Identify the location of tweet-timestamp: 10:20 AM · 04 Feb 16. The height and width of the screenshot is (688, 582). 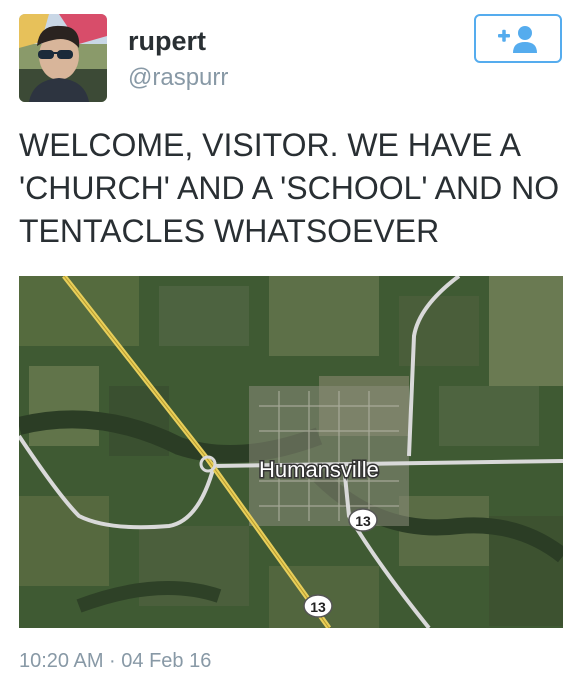
(115, 661).